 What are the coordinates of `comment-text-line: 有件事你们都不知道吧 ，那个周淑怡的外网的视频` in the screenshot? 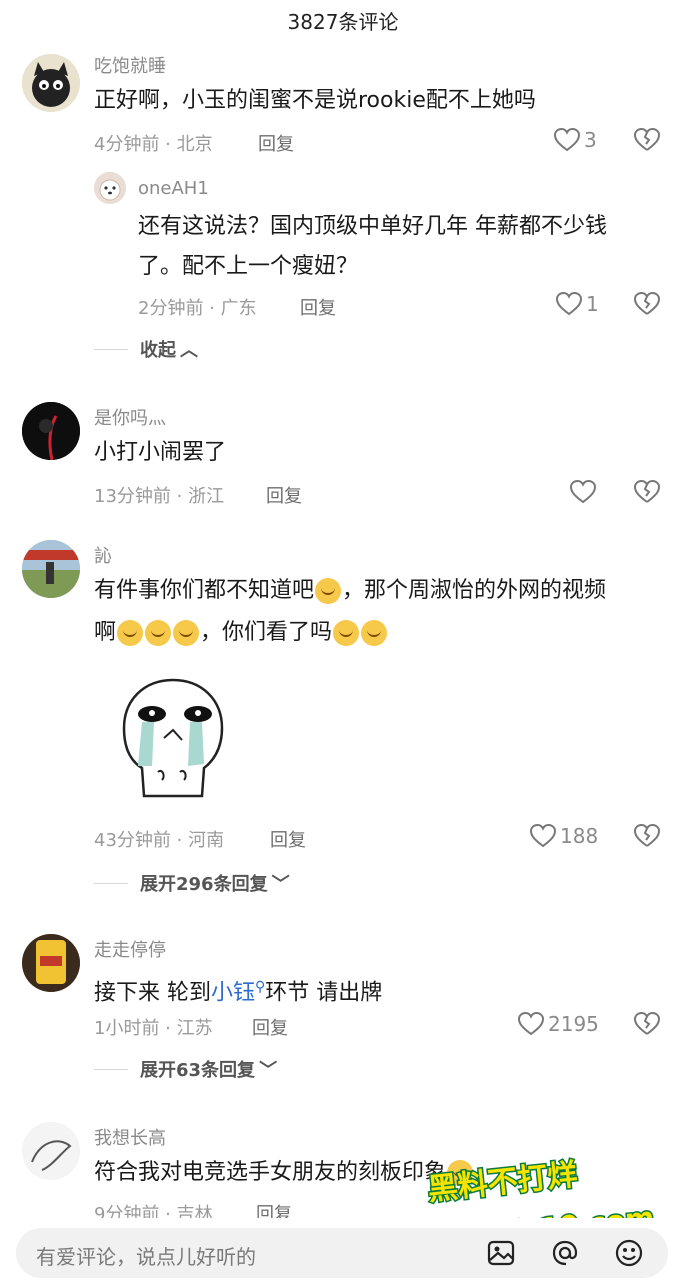 It's located at (350, 591).